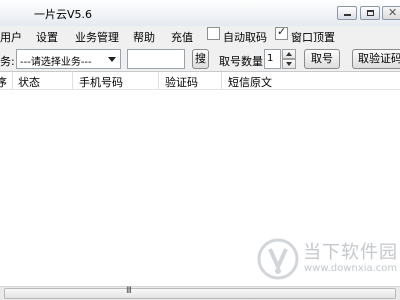 The width and height of the screenshot is (400, 300). I want to click on scrollbar-grip-icon: III, so click(129, 291).